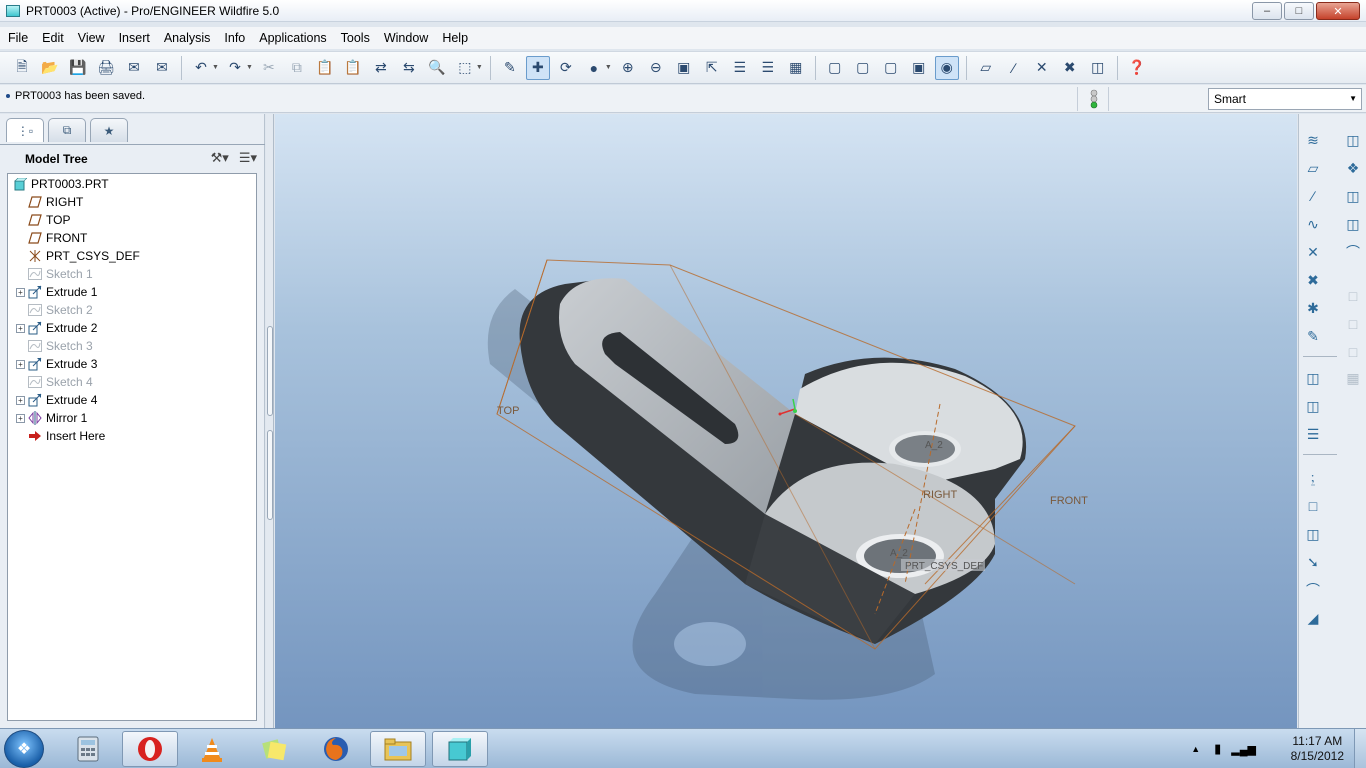  Describe the element at coordinates (25, 130) in the screenshot. I see `model-tree-tab-icon: ⋮▫` at that location.